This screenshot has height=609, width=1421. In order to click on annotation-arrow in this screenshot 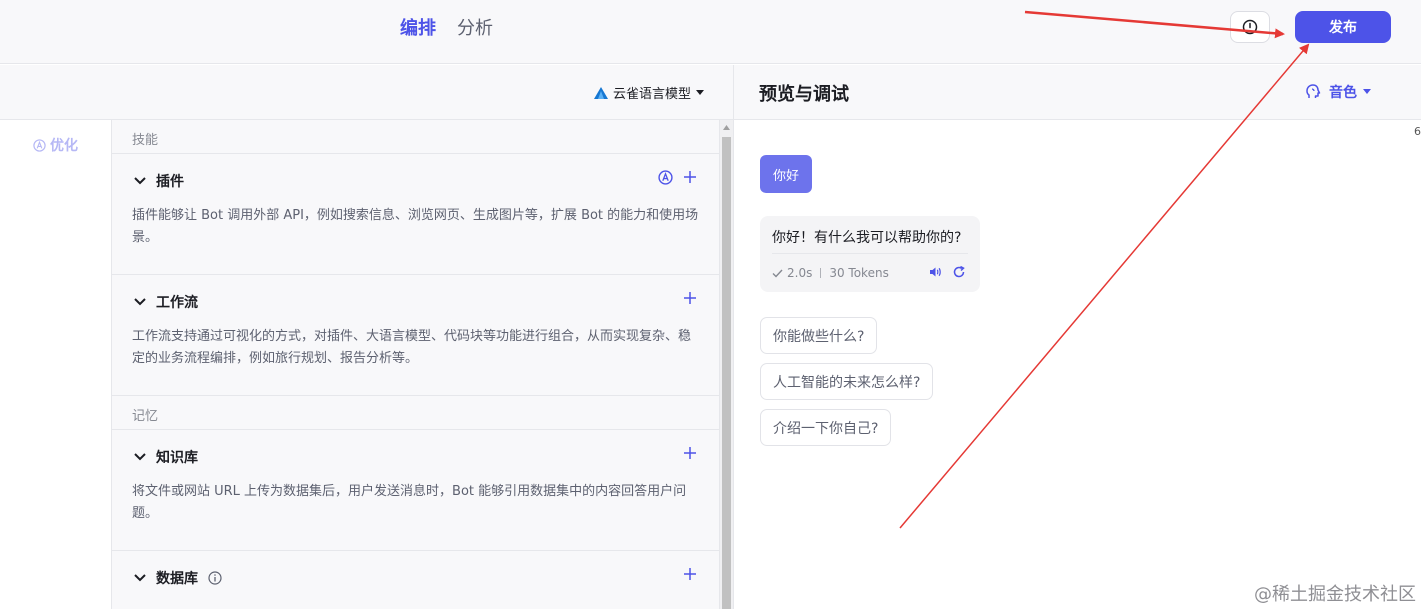, I will do `click(1154, 24)`.